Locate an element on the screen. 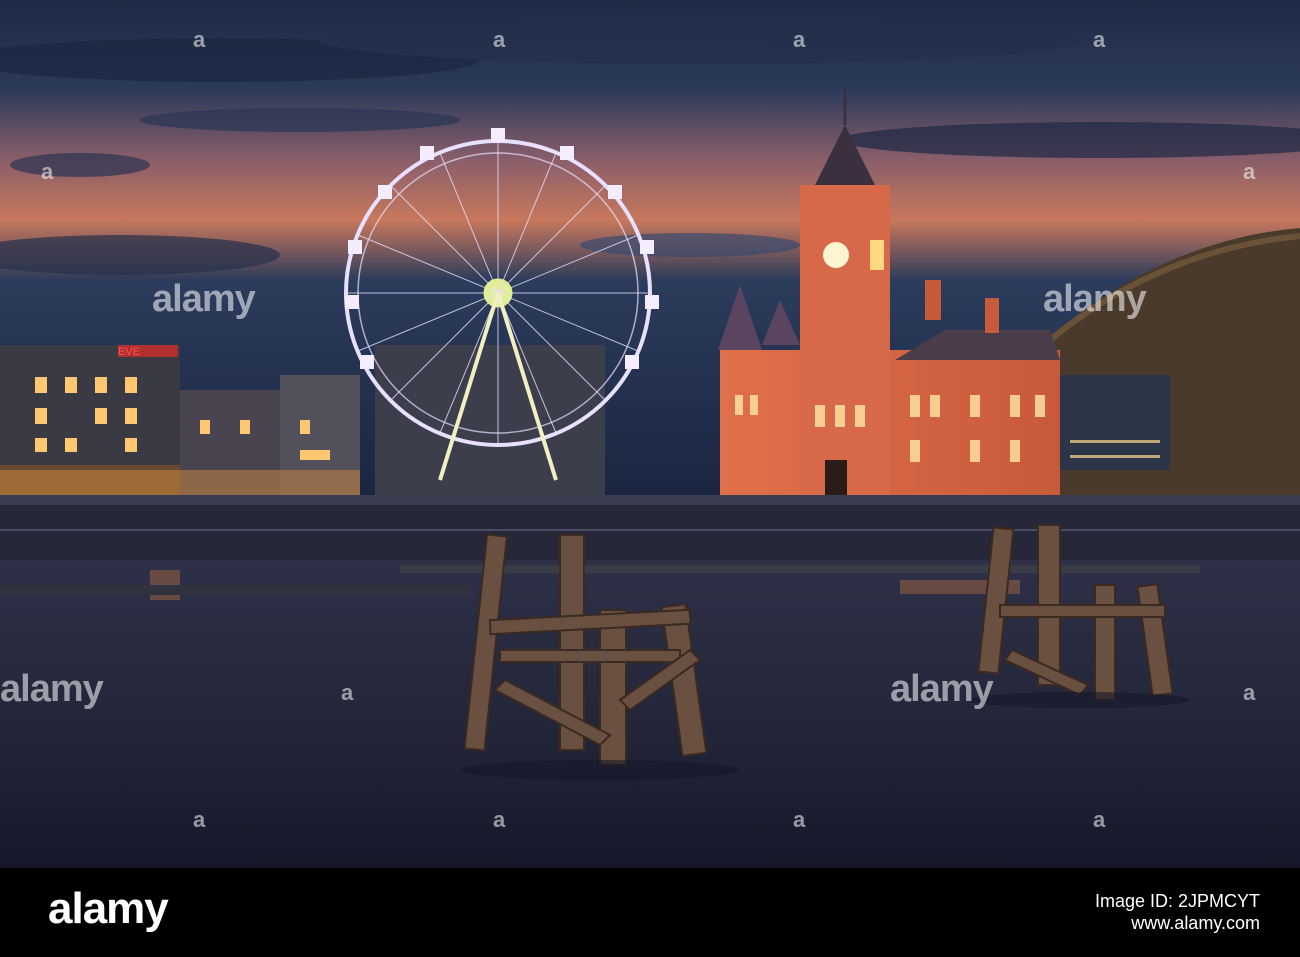  image-id-label: Image ID: 2JPMCYT is located at coordinates (1177, 901).